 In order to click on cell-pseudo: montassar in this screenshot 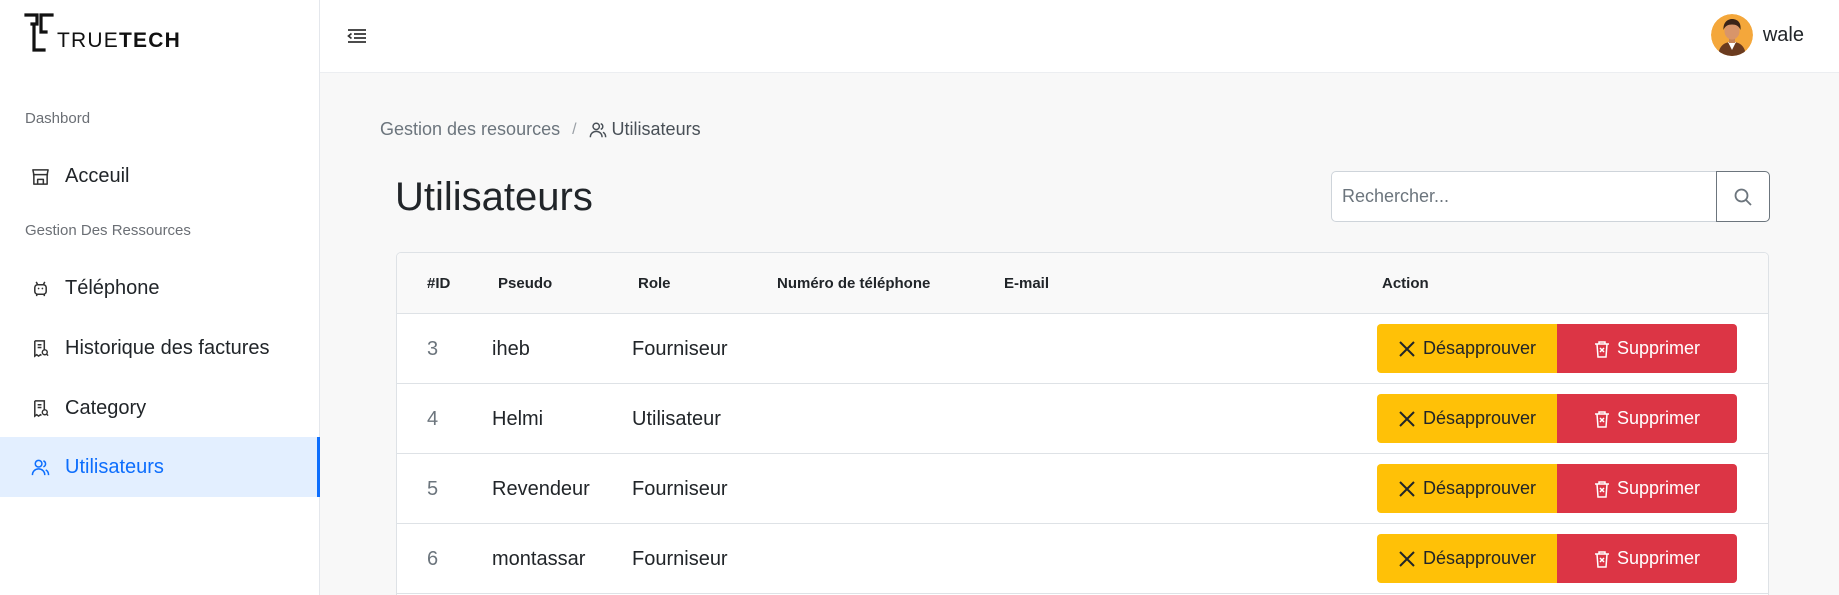, I will do `click(539, 558)`.